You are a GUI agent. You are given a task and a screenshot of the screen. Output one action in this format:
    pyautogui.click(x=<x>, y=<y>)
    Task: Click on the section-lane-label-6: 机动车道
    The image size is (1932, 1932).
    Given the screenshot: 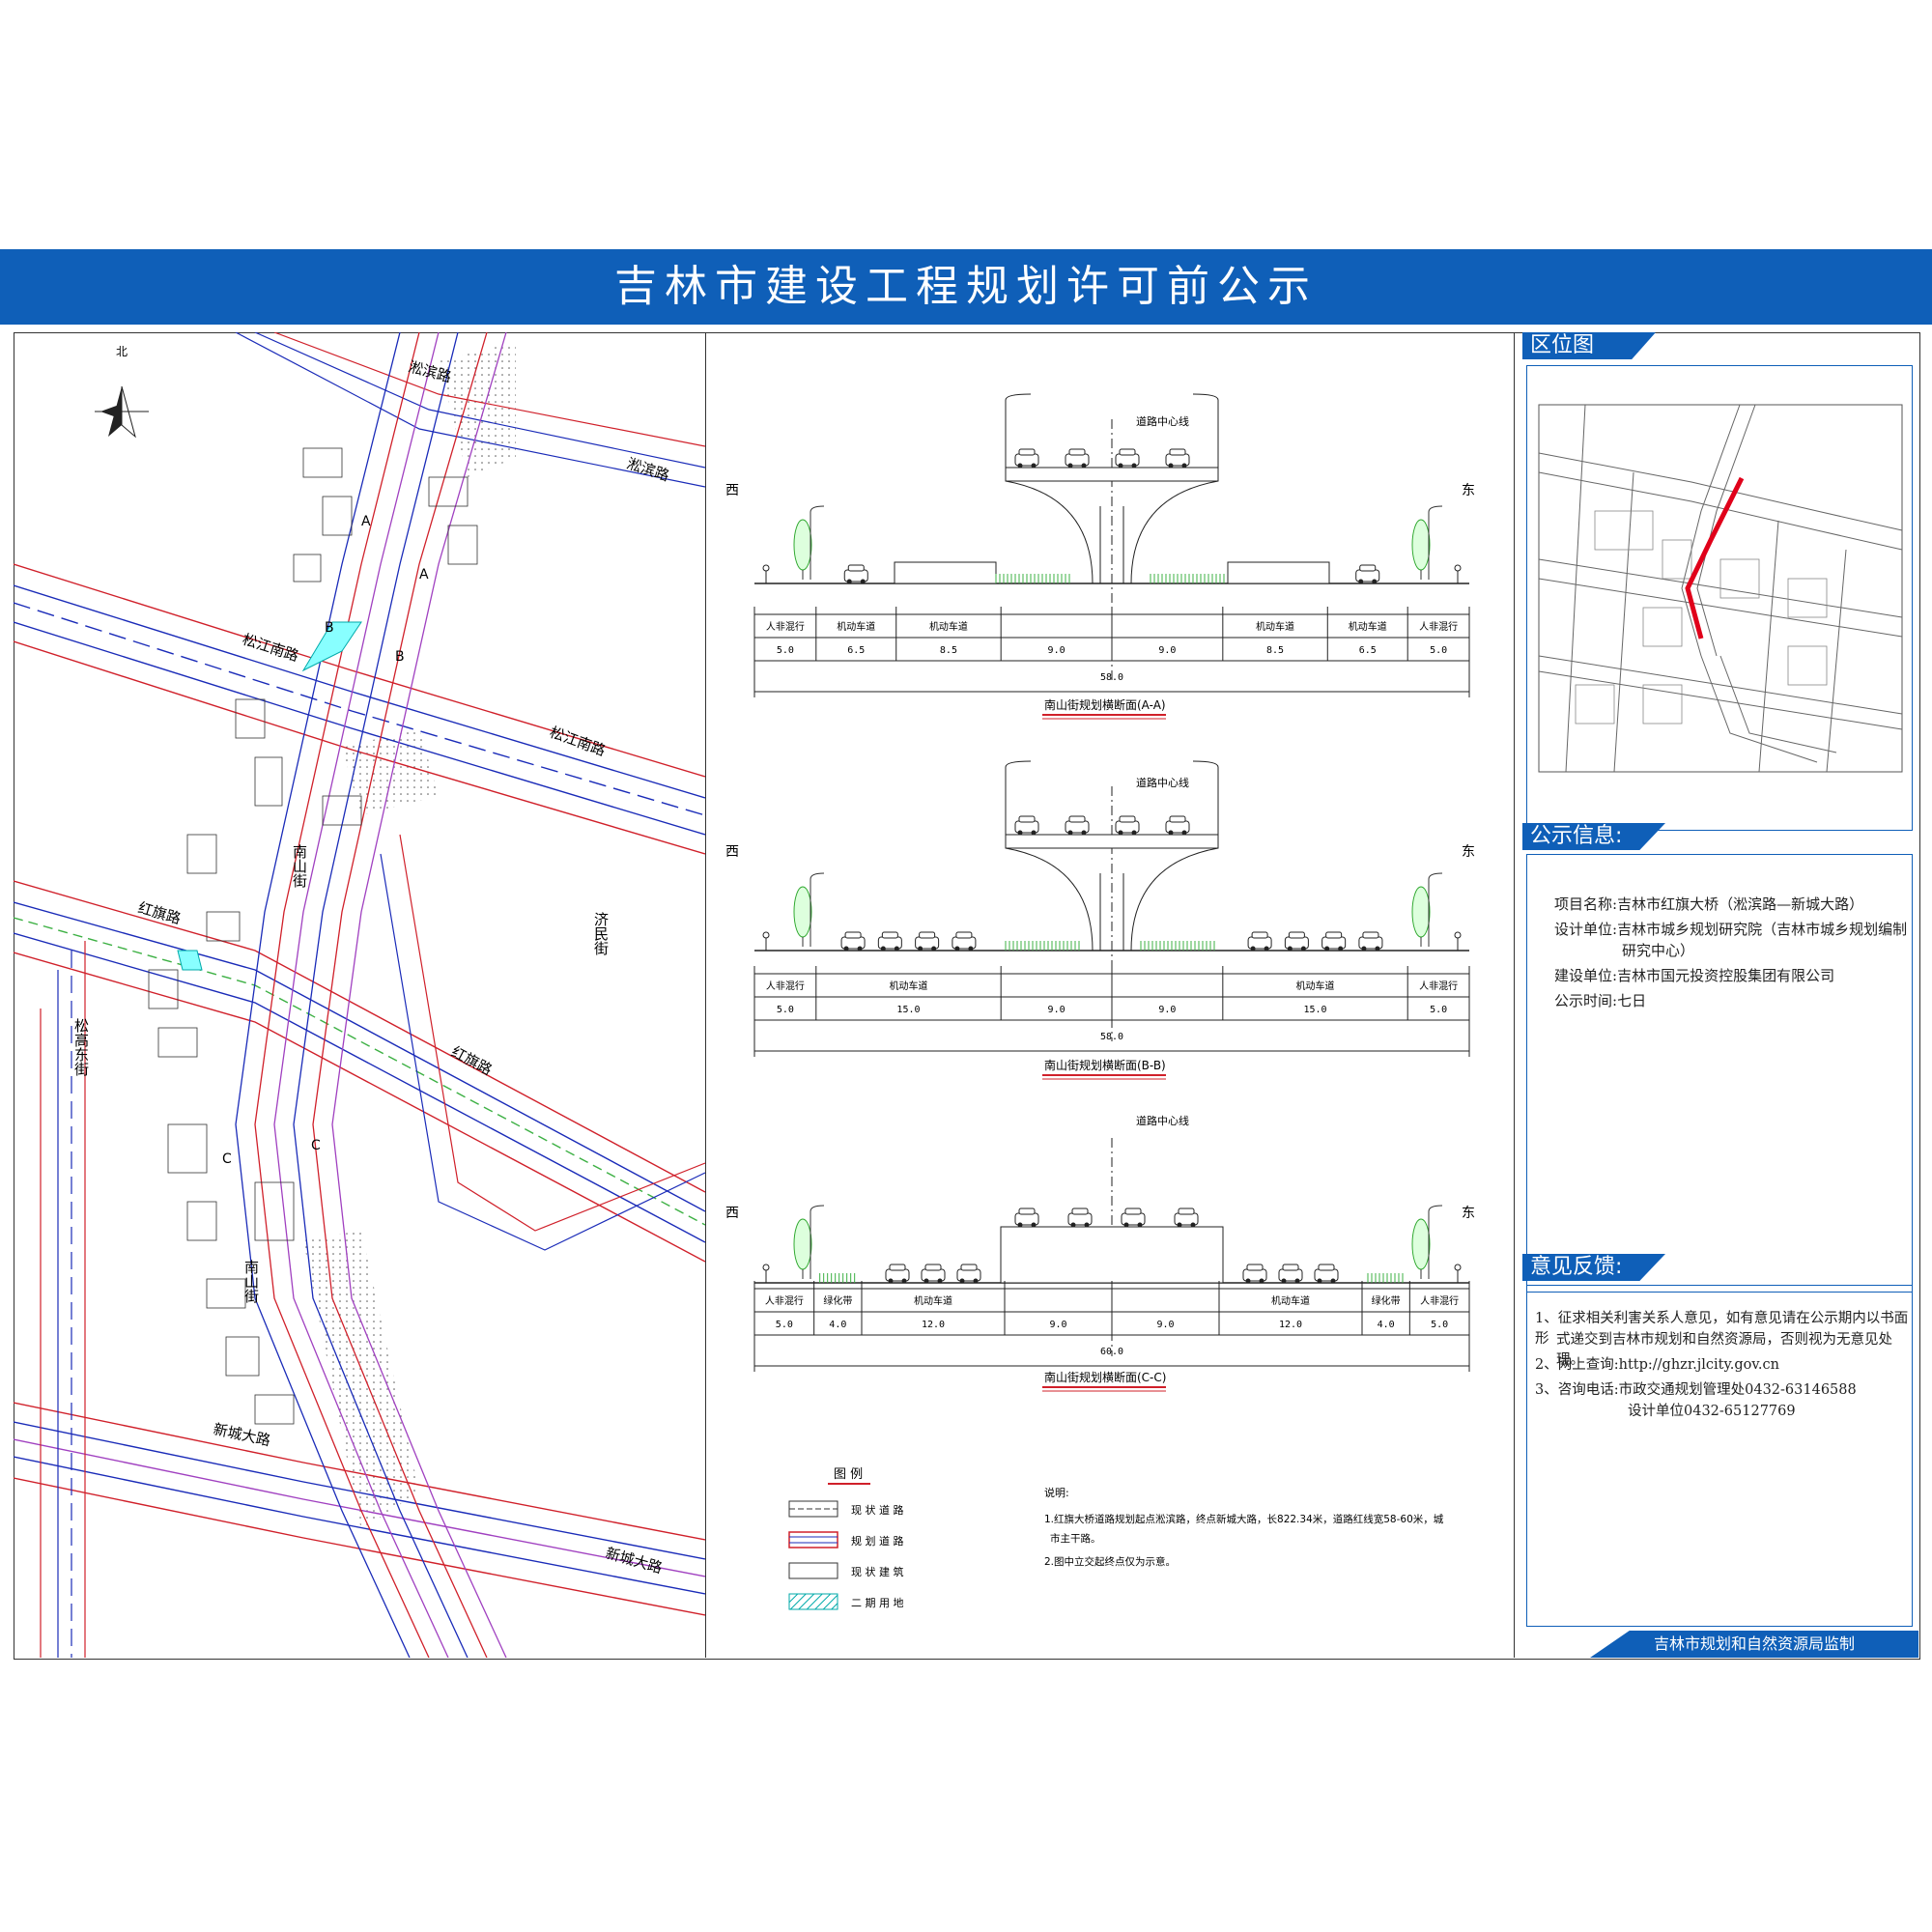 What is the action you would take?
    pyautogui.click(x=1368, y=626)
    